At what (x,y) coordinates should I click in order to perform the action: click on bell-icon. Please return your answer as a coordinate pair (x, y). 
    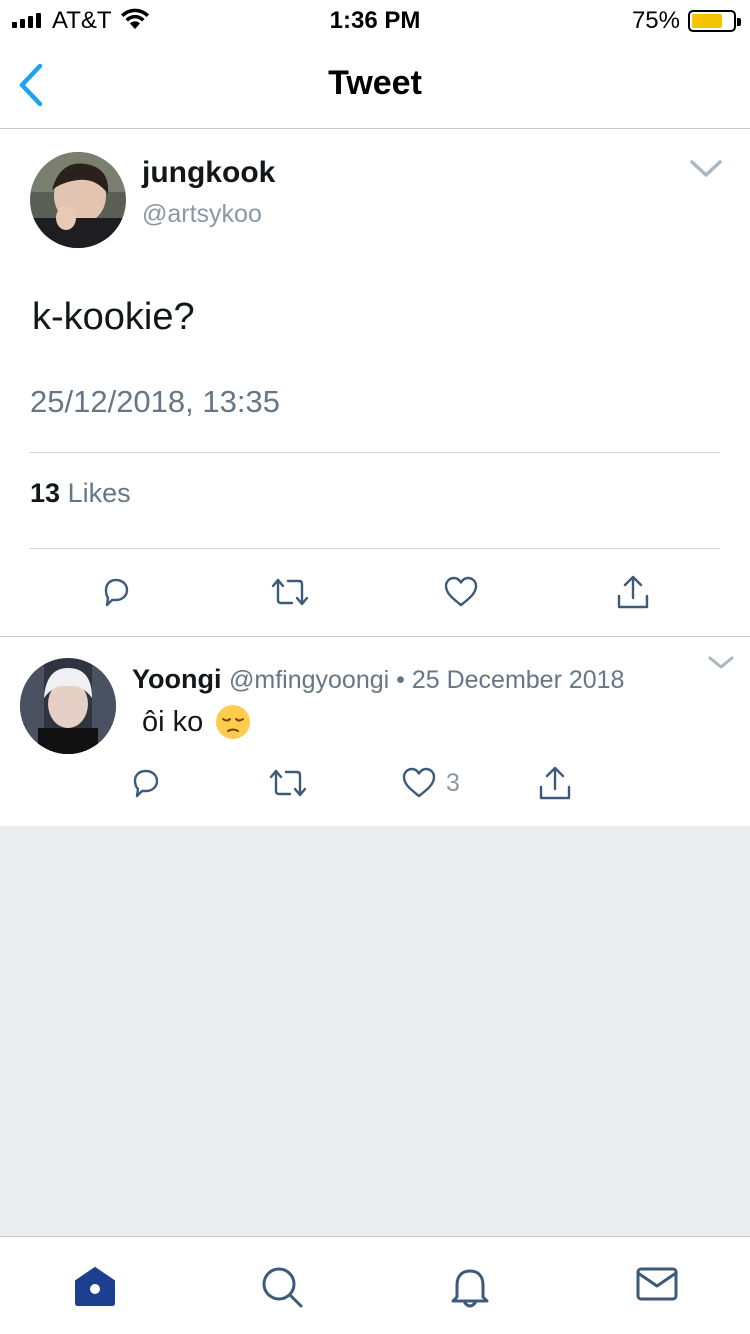
    Looking at the image, I should click on (470, 1287).